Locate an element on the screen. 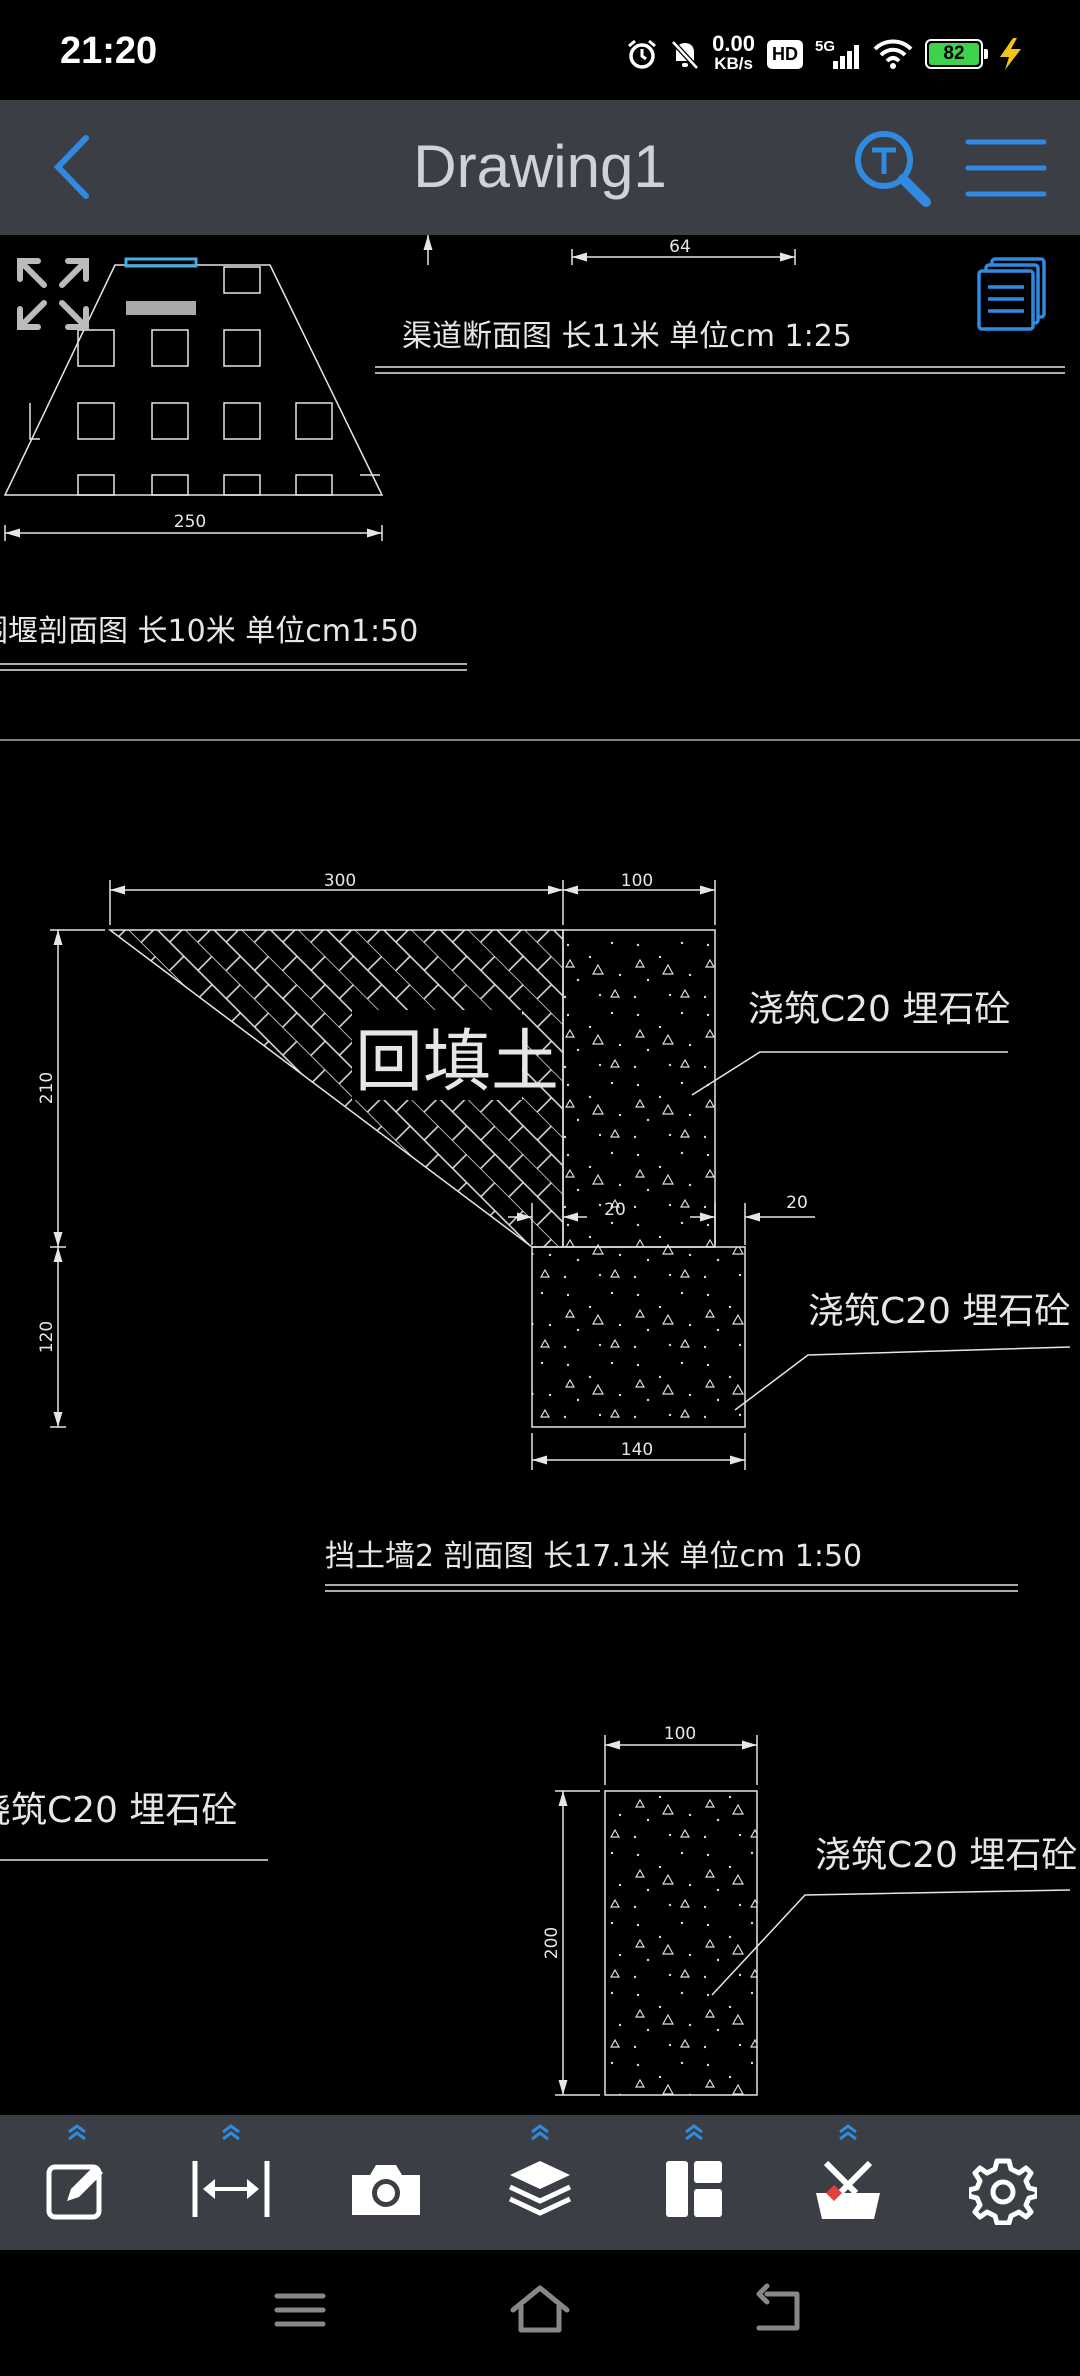 This screenshot has width=1080, height=2376. measure-icon is located at coordinates (231, 2189).